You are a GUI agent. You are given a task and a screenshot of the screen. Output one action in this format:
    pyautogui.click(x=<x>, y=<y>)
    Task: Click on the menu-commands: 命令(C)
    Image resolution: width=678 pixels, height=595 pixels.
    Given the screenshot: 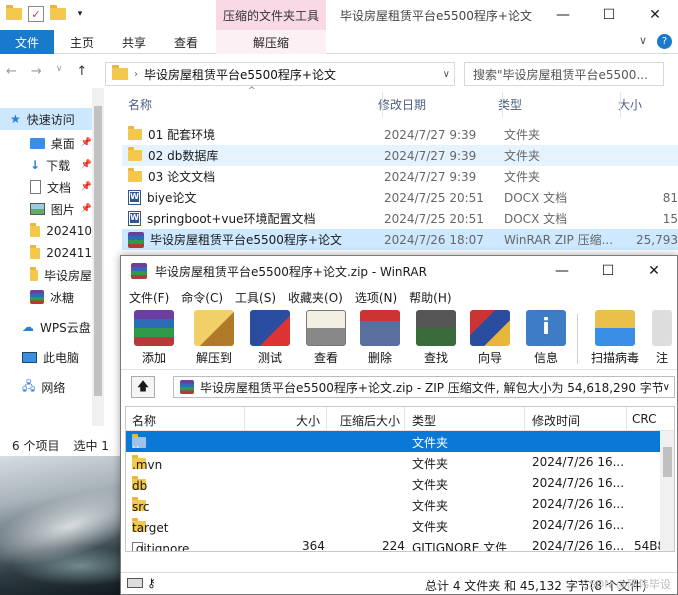 What is the action you would take?
    pyautogui.click(x=202, y=297)
    